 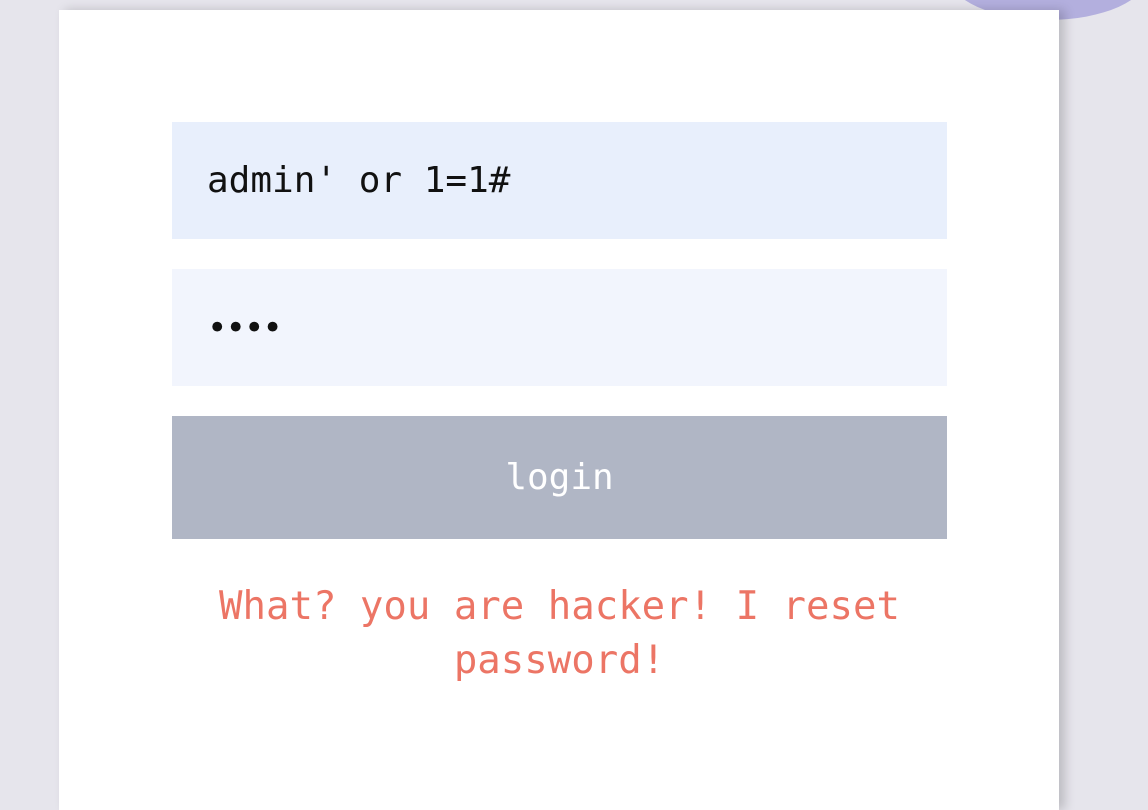 I want to click on login-button: login, so click(x=559, y=477).